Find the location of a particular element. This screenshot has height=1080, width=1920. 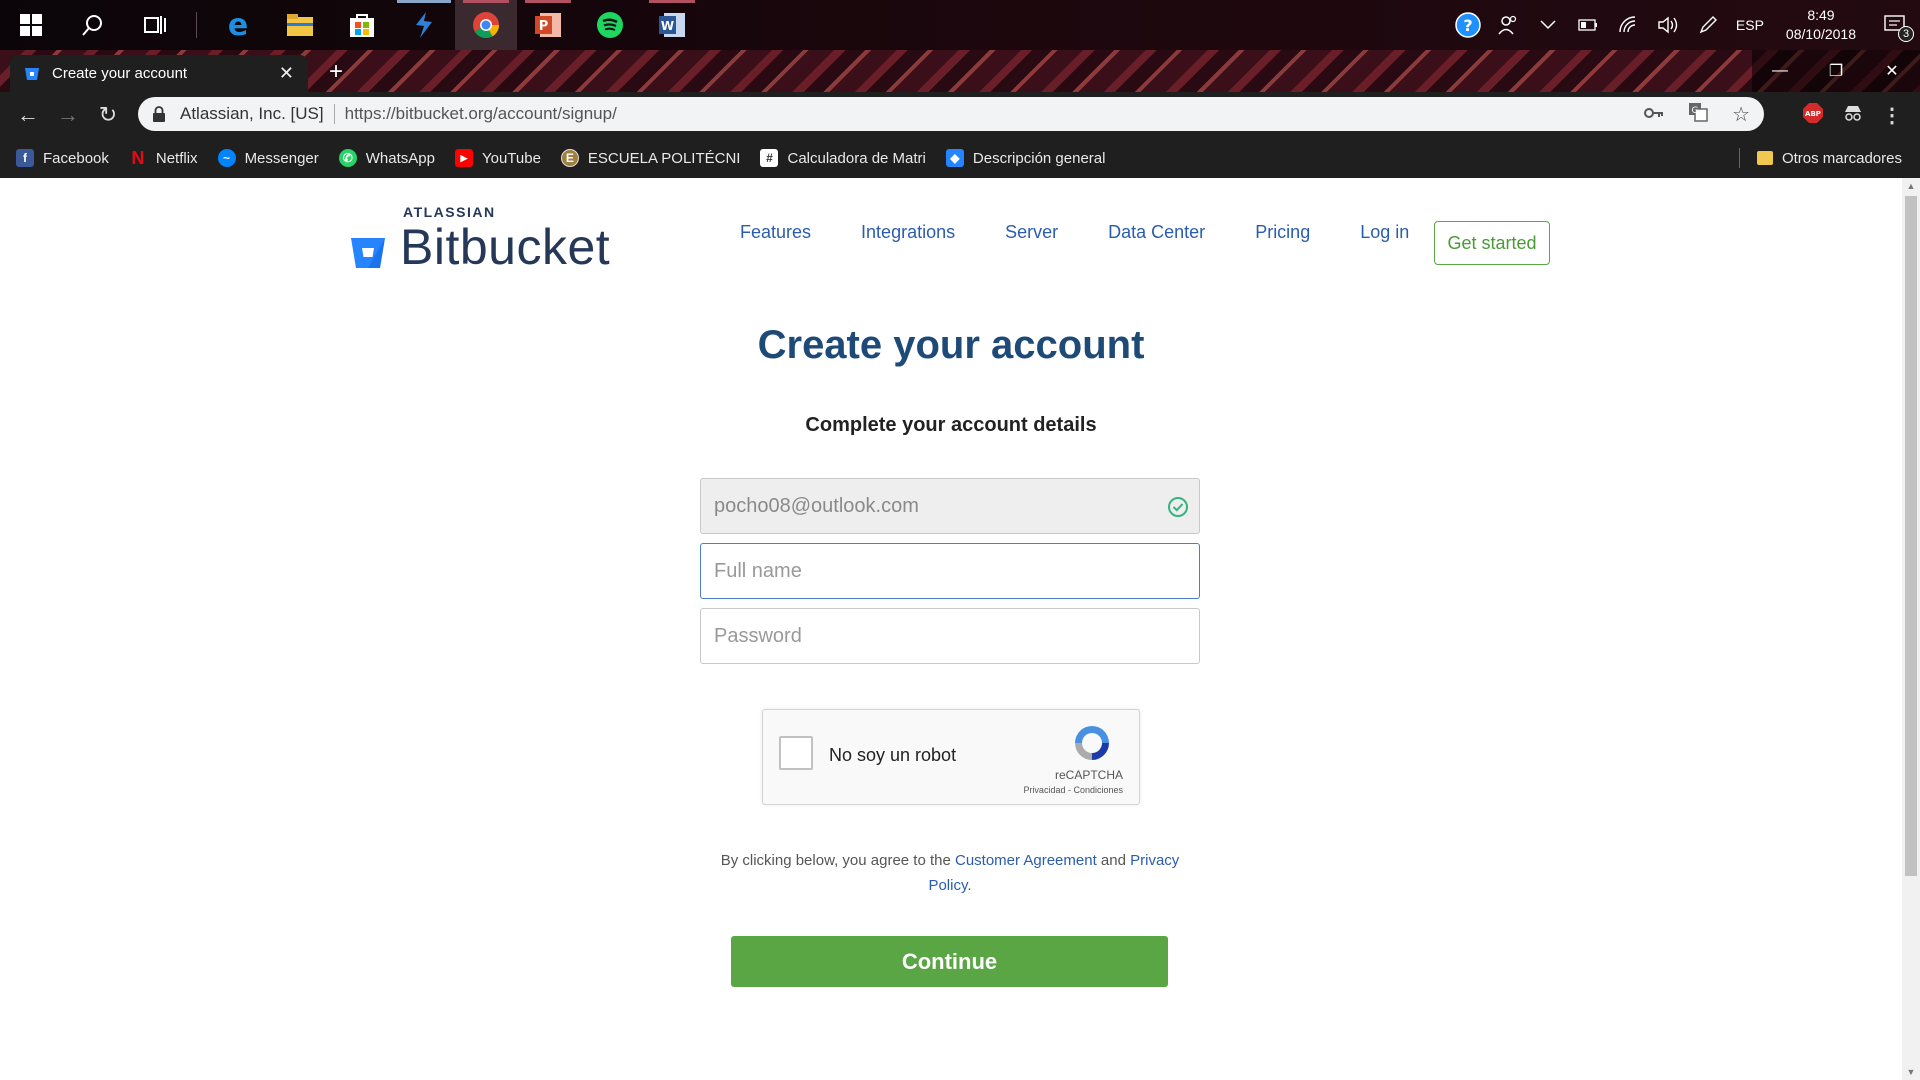

whatsapp-icon: ✆ is located at coordinates (347, 158).